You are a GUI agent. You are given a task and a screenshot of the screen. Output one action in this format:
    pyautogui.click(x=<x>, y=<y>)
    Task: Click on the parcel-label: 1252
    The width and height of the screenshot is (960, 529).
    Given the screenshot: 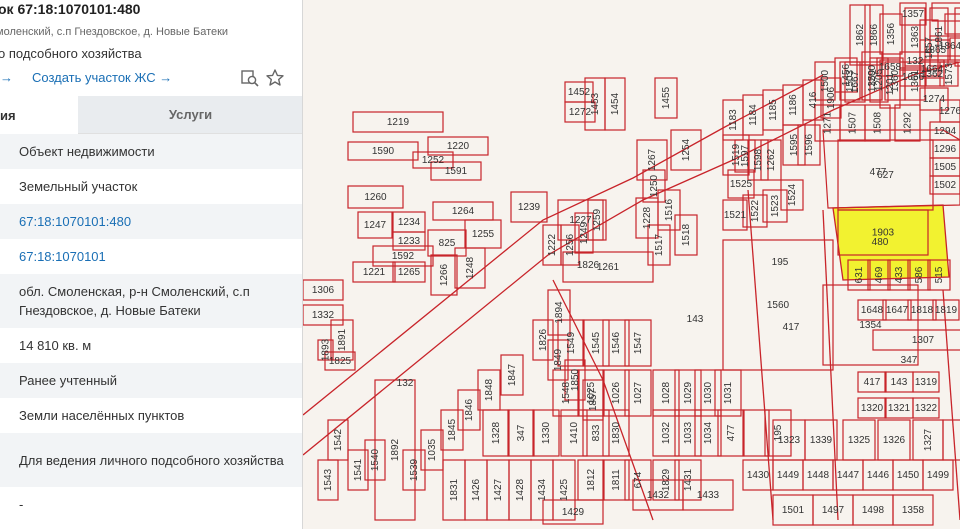 What is the action you would take?
    pyautogui.click(x=433, y=160)
    